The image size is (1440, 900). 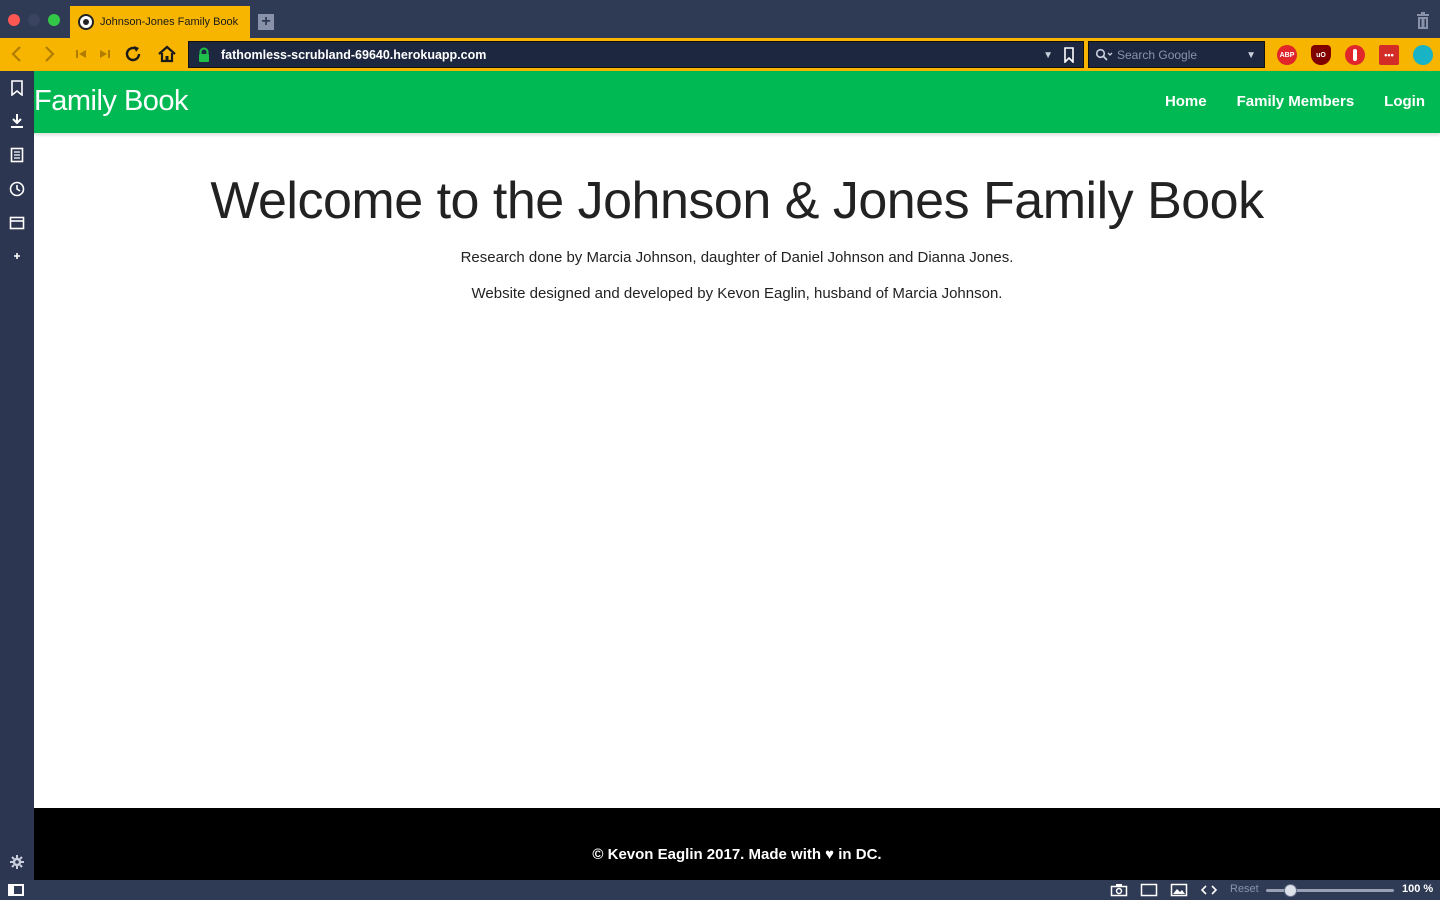 I want to click on close-window-button, so click(x=14, y=20).